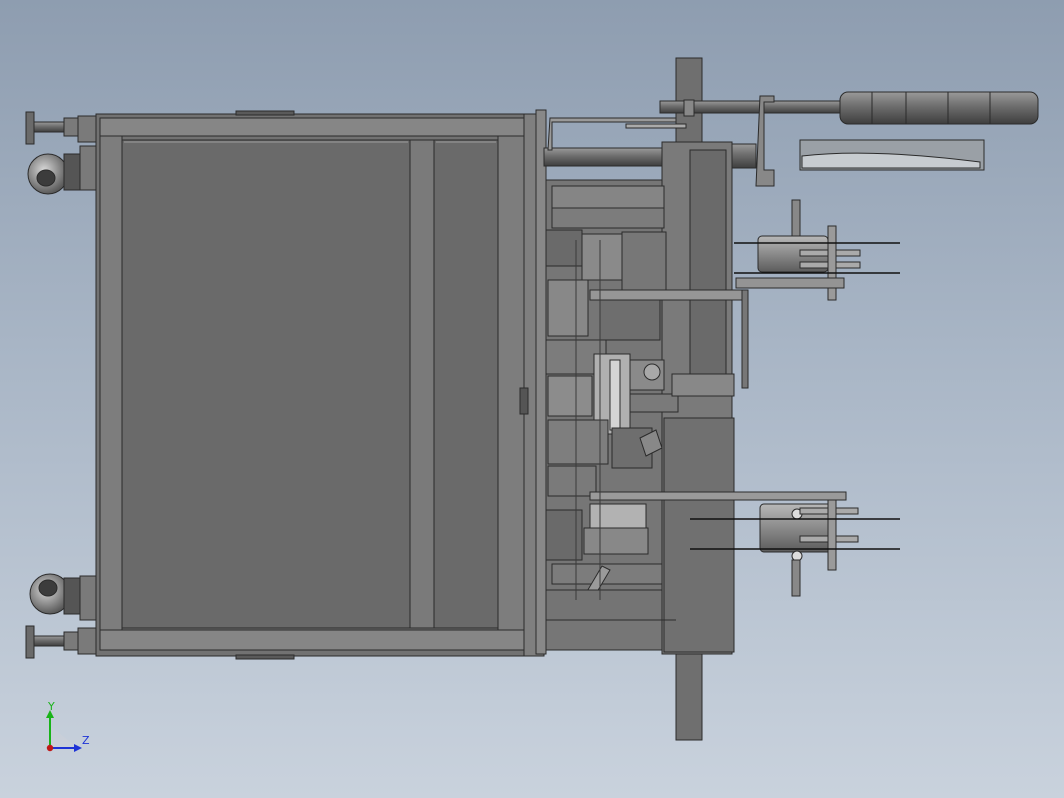 Image resolution: width=1064 pixels, height=798 pixels. Describe the element at coordinates (466, 384) in the screenshot. I see `side-panel-small` at that location.